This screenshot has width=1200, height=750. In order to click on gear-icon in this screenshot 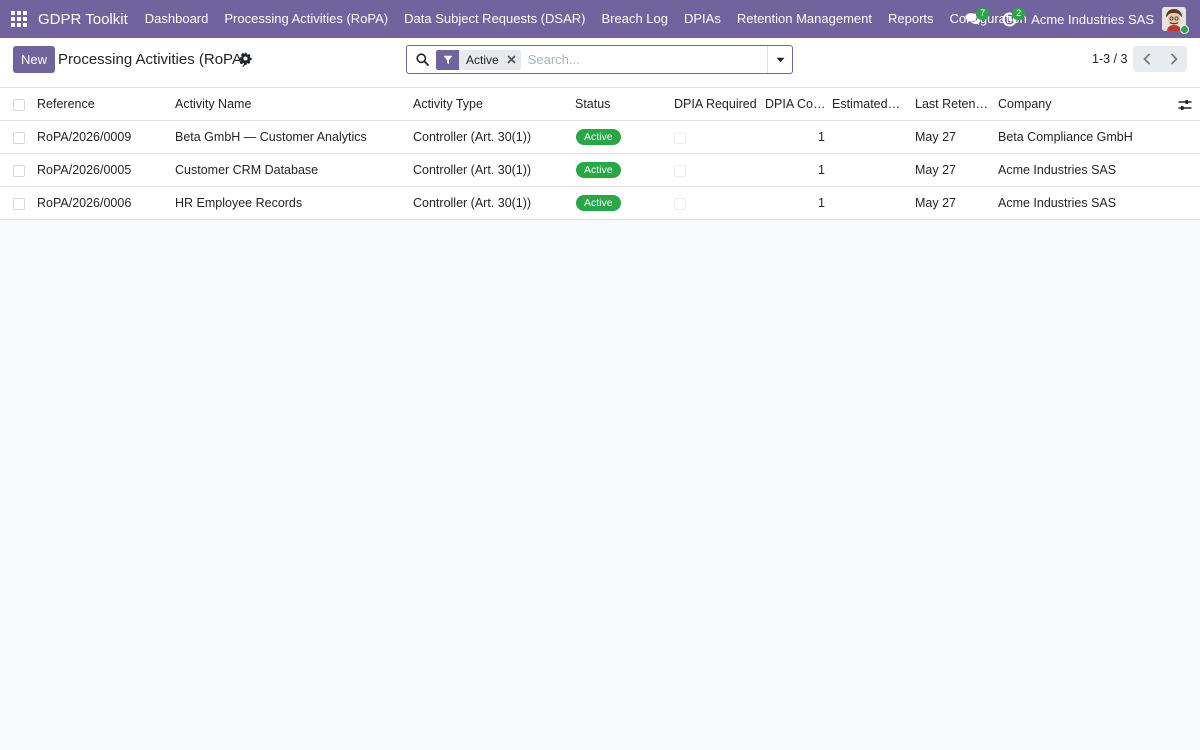, I will do `click(245, 58)`.